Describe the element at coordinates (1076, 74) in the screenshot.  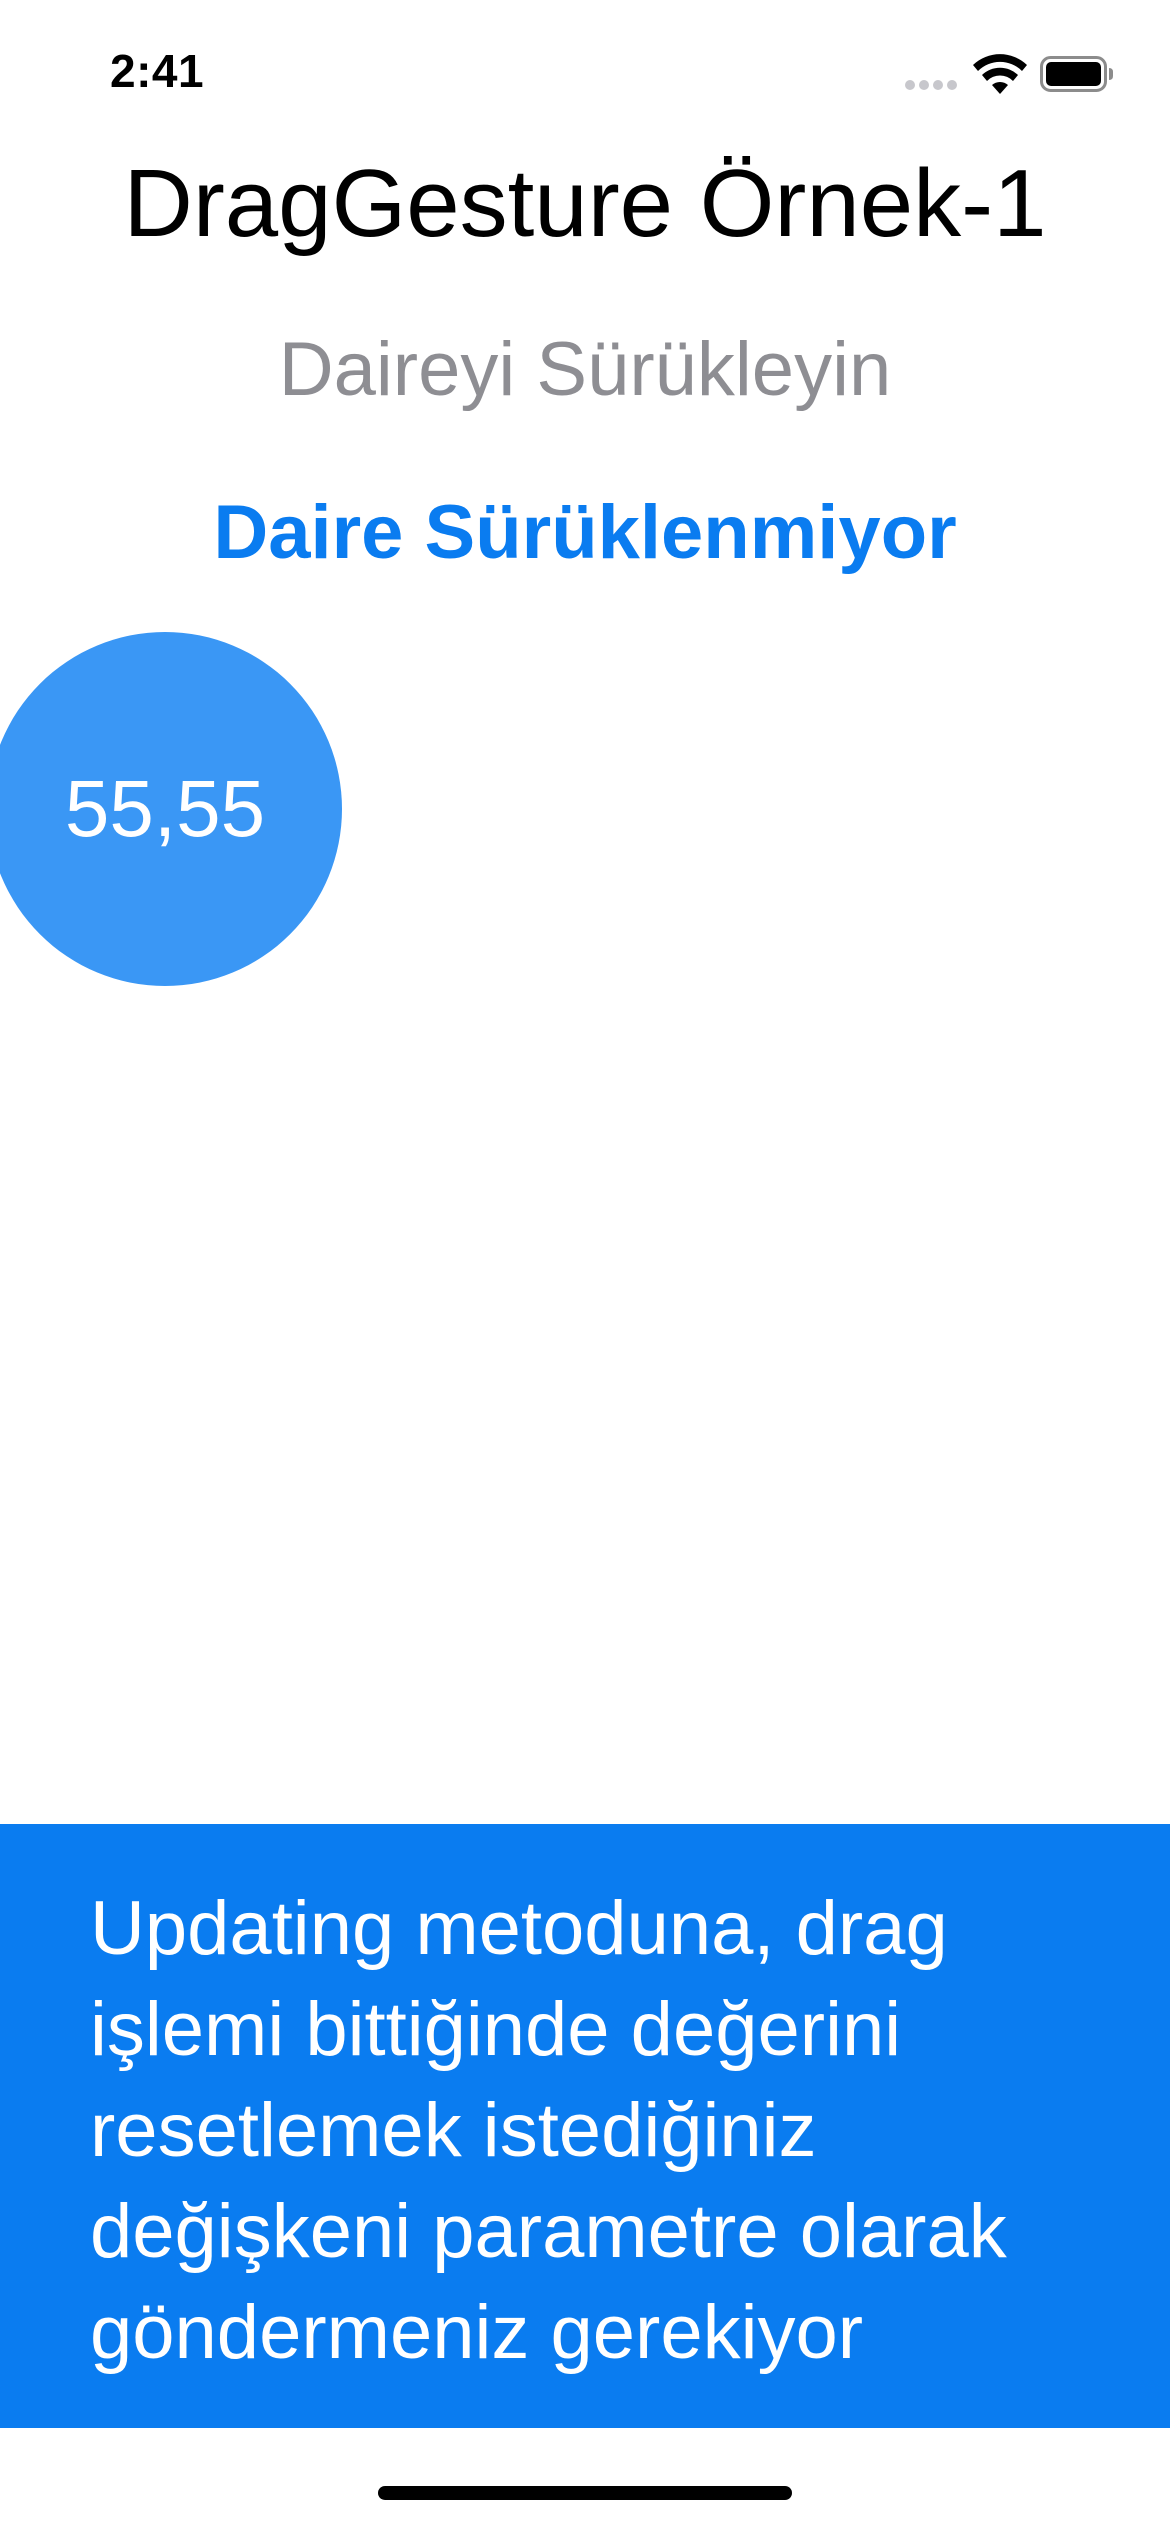
I see `battery-icon` at that location.